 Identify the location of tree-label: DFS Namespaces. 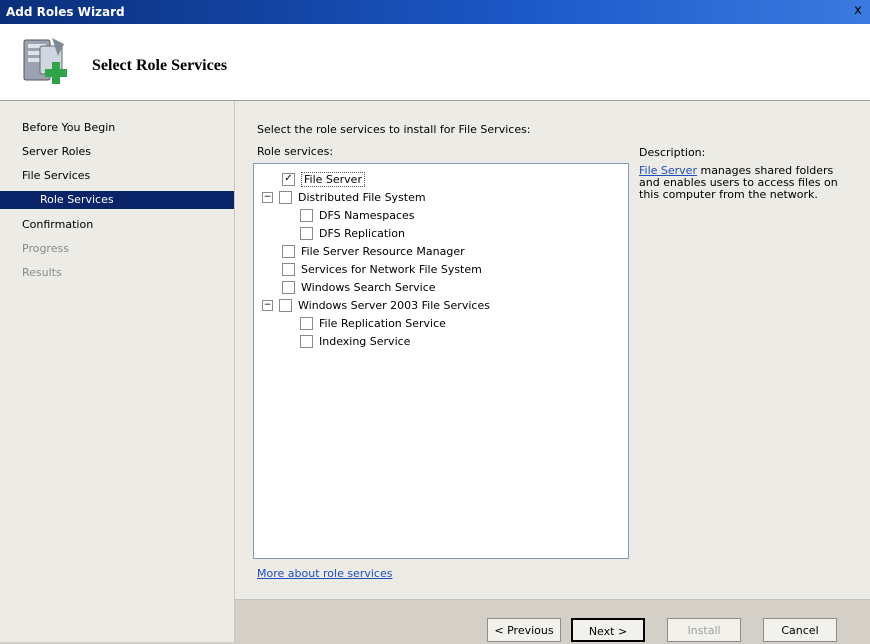
(367, 215).